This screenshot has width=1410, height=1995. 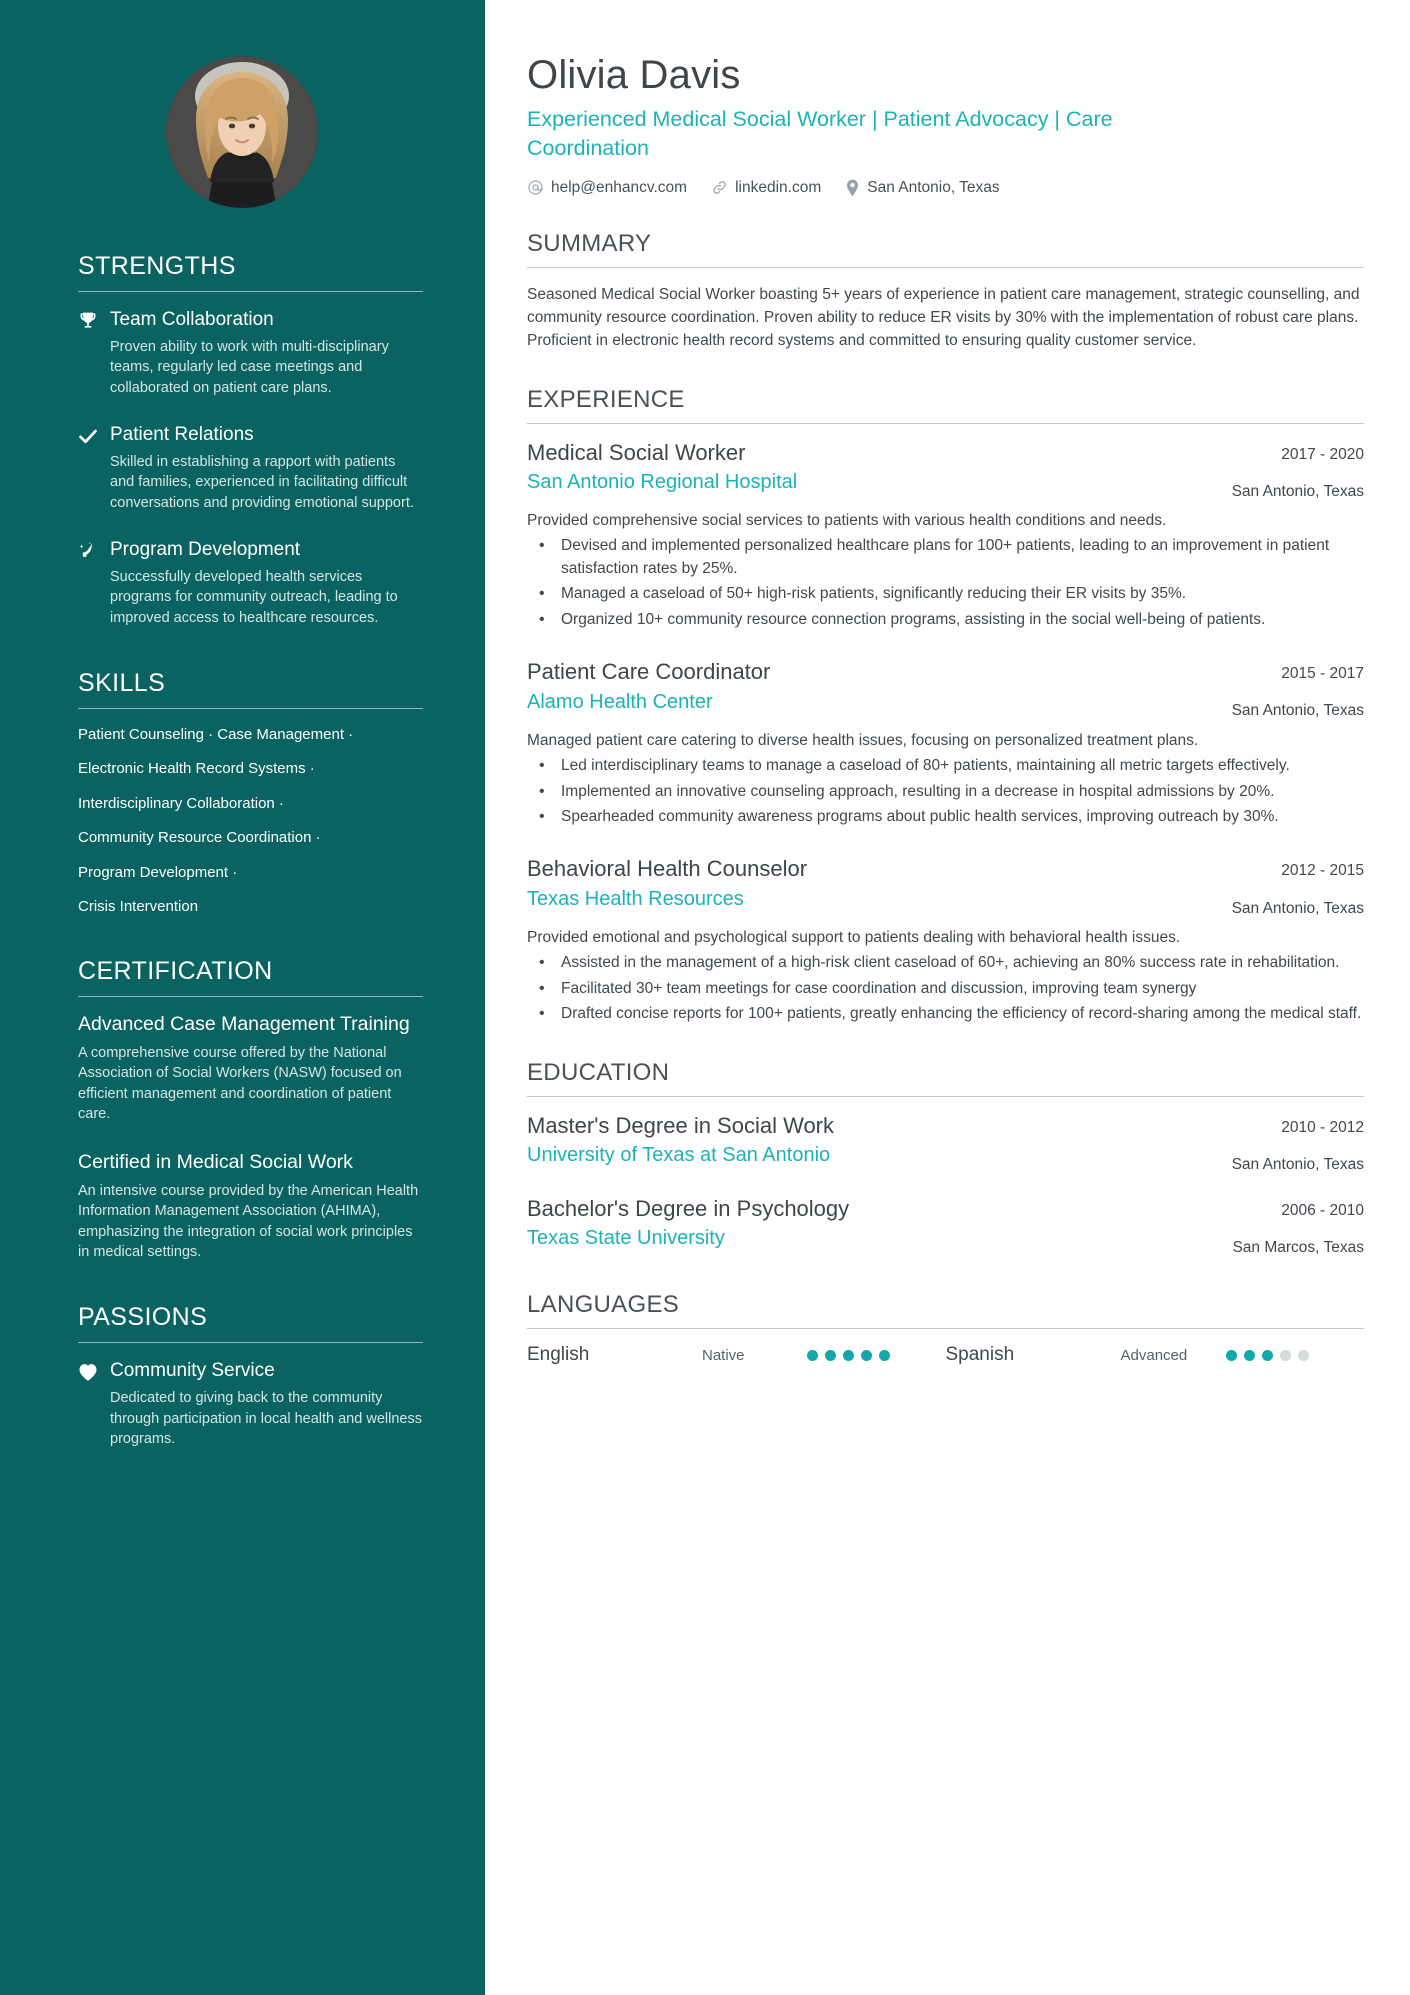 What do you see at coordinates (250, 996) in the screenshot?
I see `certification-divider` at bounding box center [250, 996].